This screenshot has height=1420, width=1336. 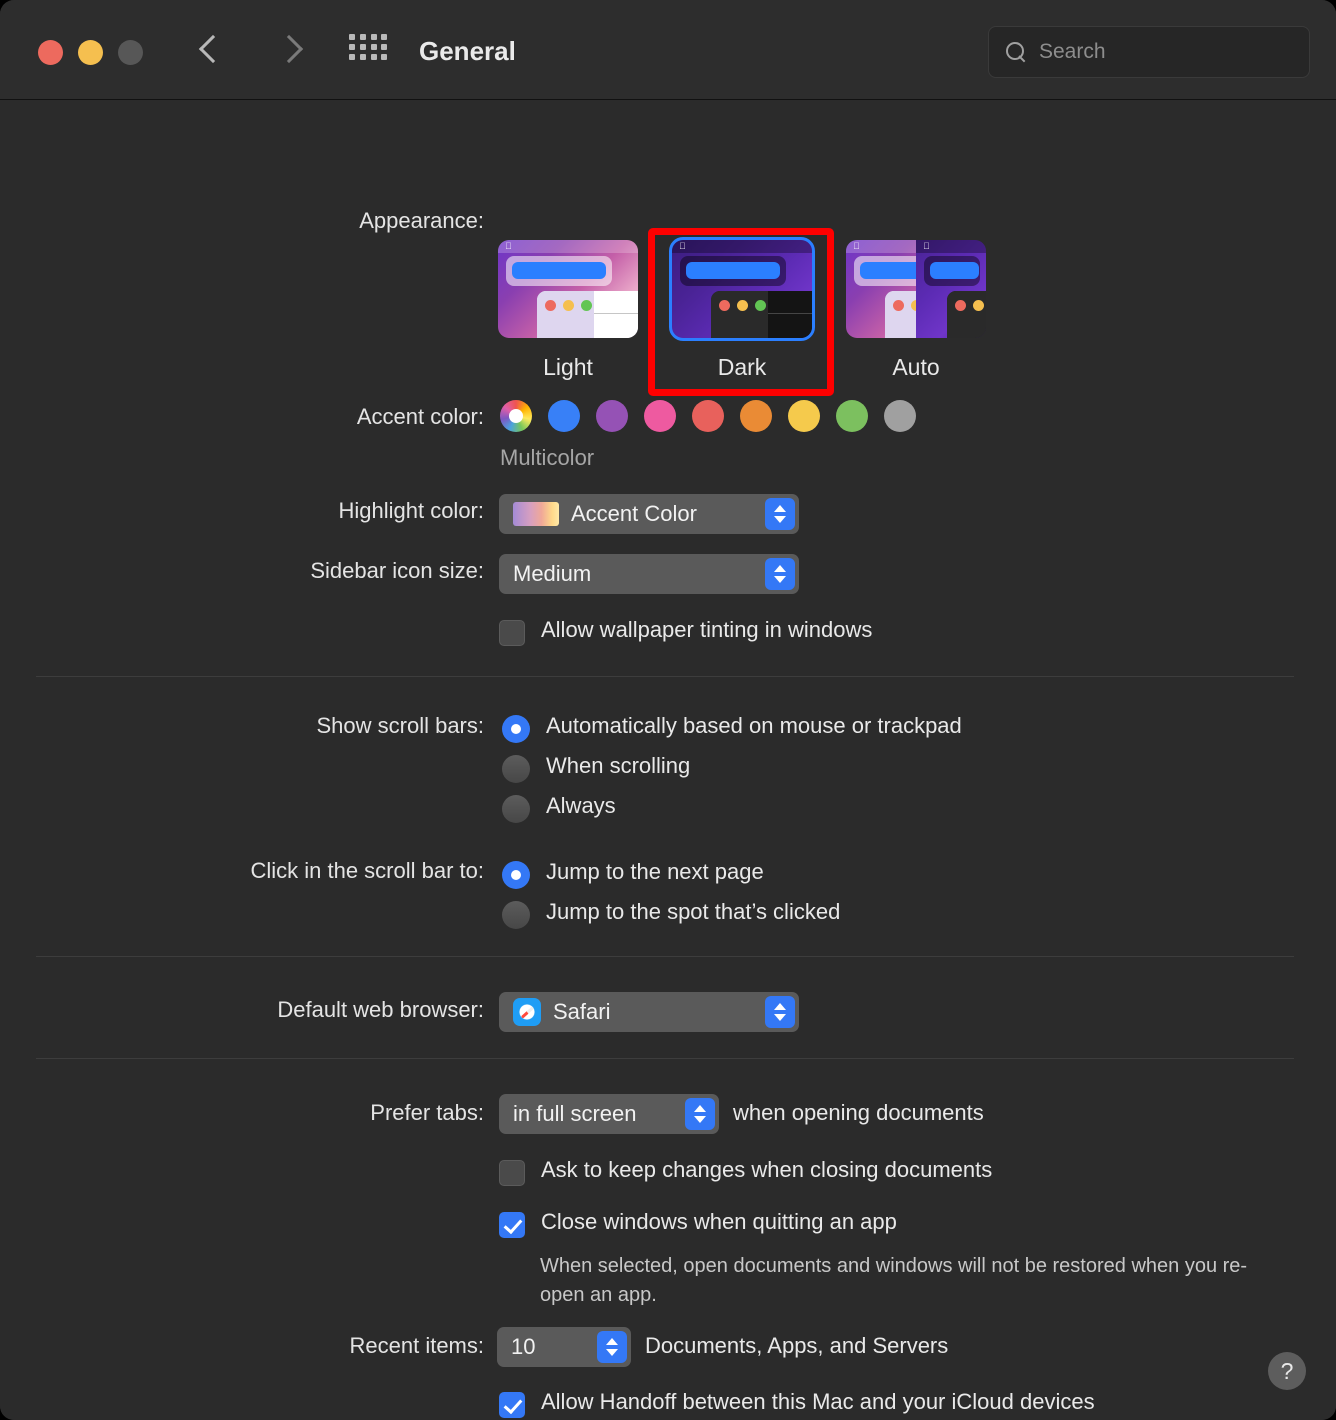 I want to click on minimize-window-button, so click(x=90, y=52).